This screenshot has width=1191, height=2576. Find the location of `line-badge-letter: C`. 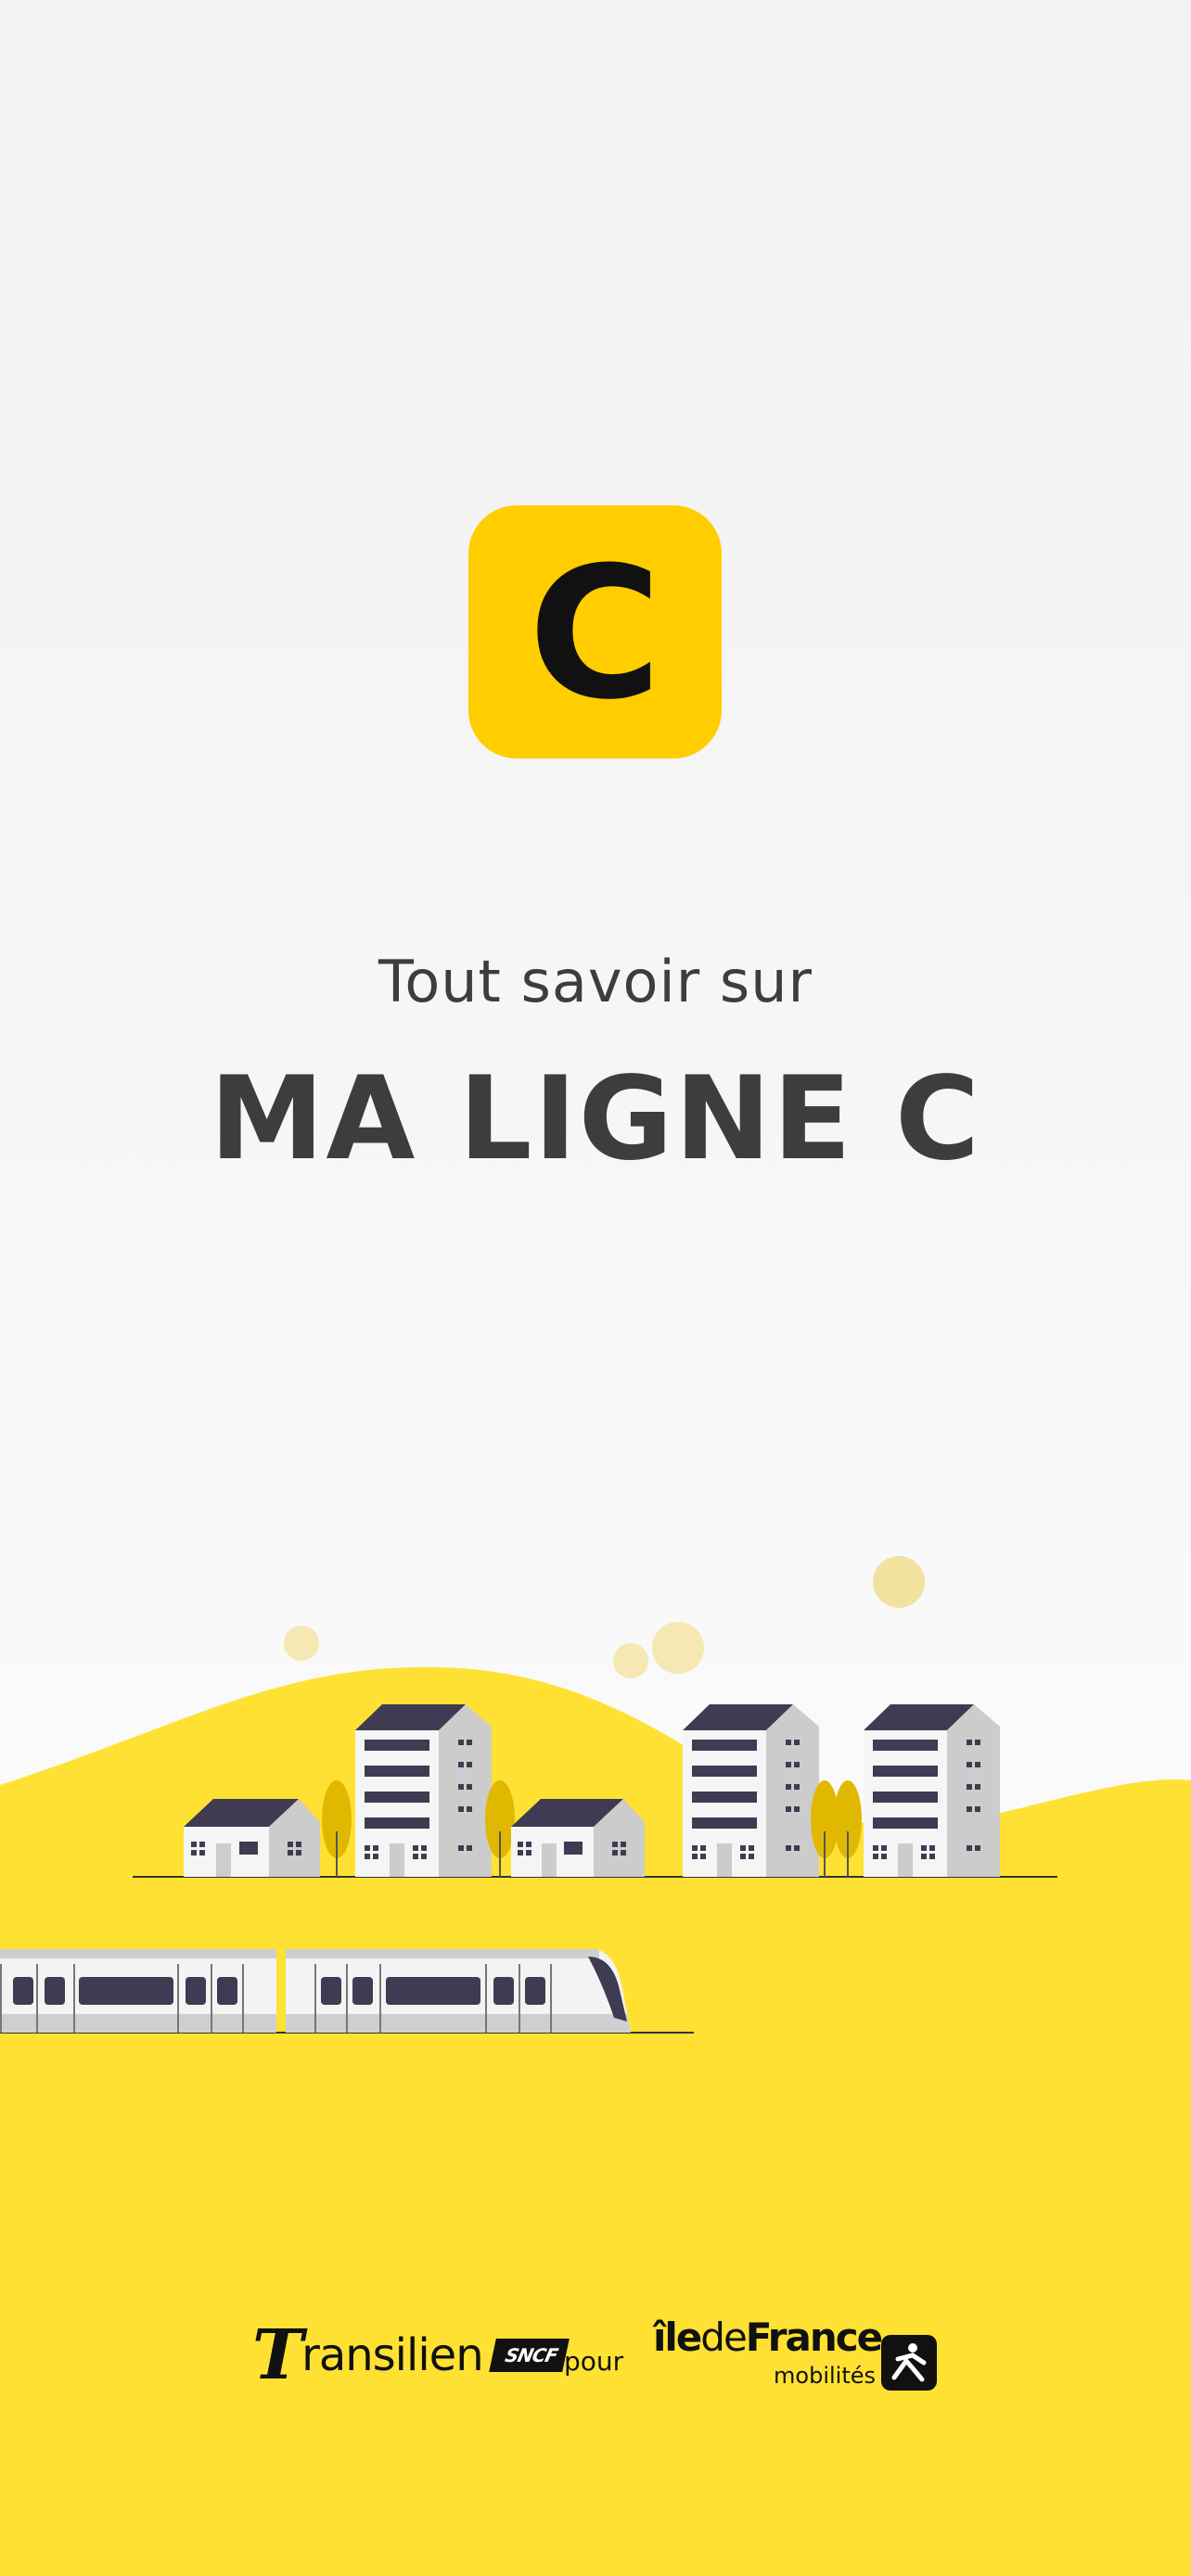

line-badge-letter: C is located at coordinates (595, 634).